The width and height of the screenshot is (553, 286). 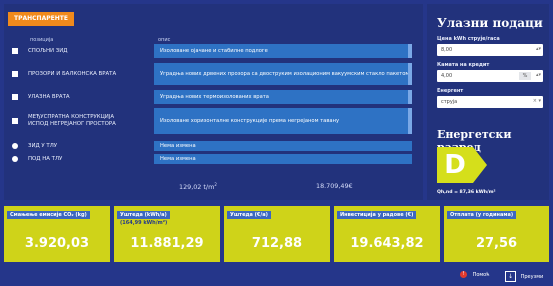 What do you see at coordinates (496, 234) in the screenshot?
I see `payback-card: Отплата (у годинама) 27,56` at bounding box center [496, 234].